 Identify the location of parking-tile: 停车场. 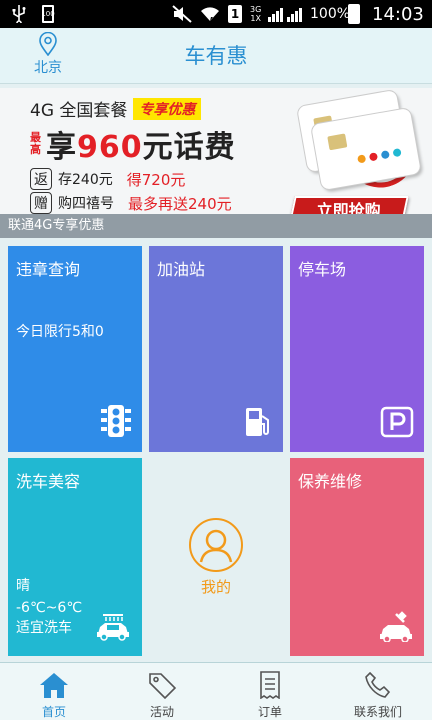
(357, 349).